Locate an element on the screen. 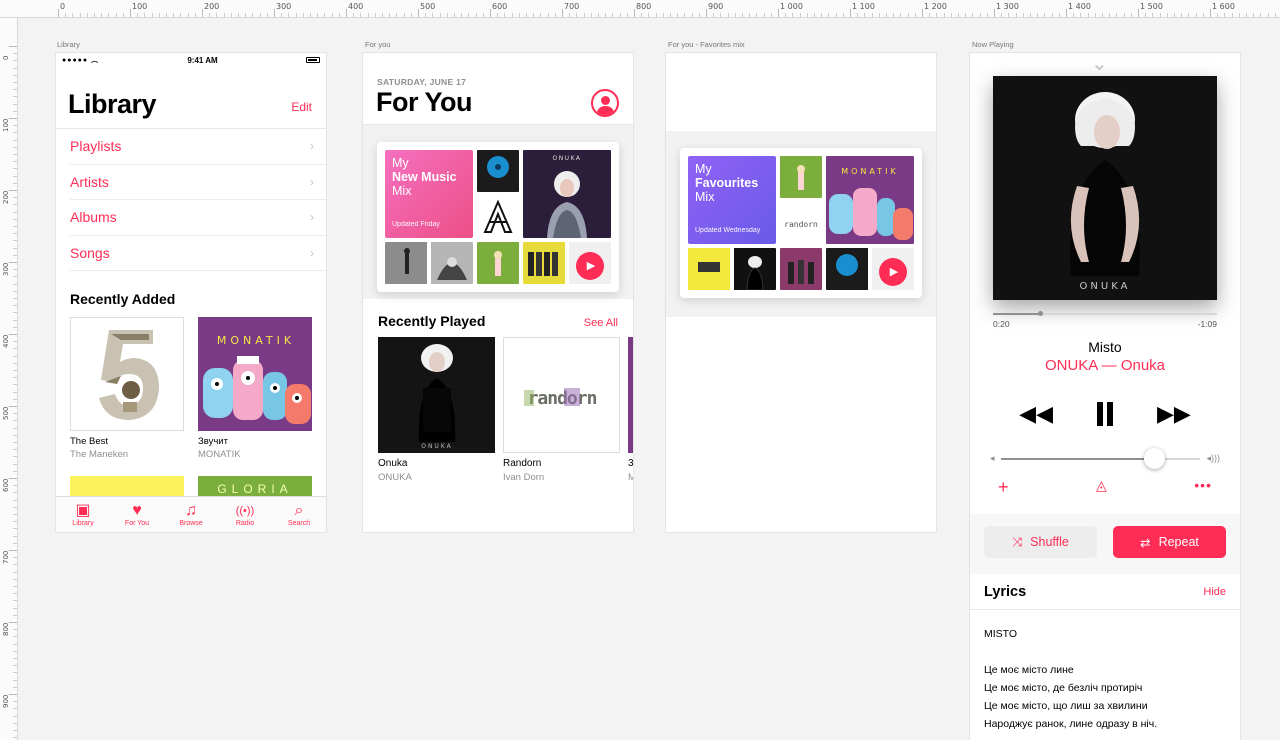 This screenshot has width=1280, height=740. library-row-playlists: Playlists › is located at coordinates (198, 147).